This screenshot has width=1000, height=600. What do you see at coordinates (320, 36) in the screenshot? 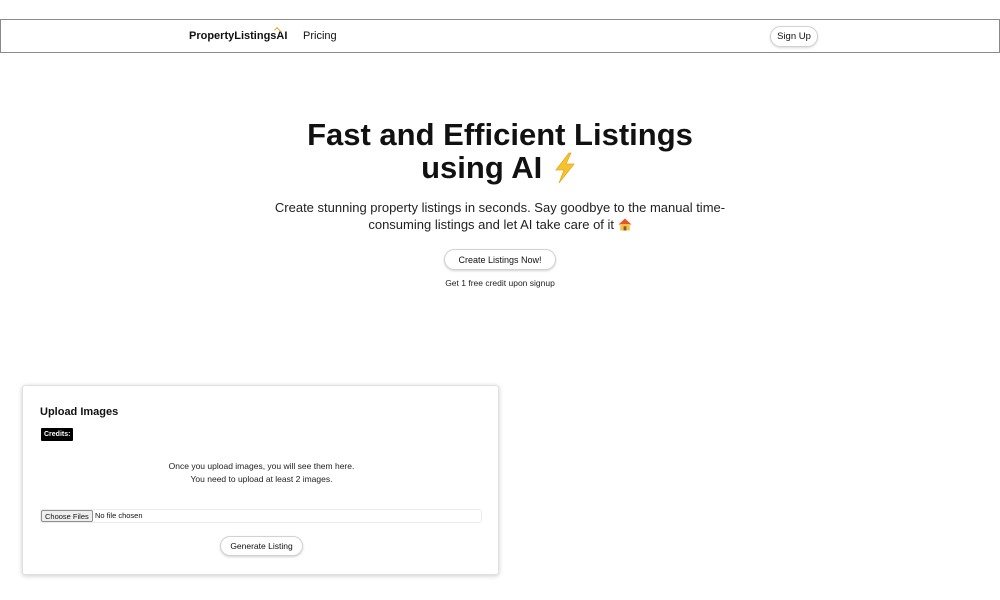
I see `pricing-link: Pricing` at bounding box center [320, 36].